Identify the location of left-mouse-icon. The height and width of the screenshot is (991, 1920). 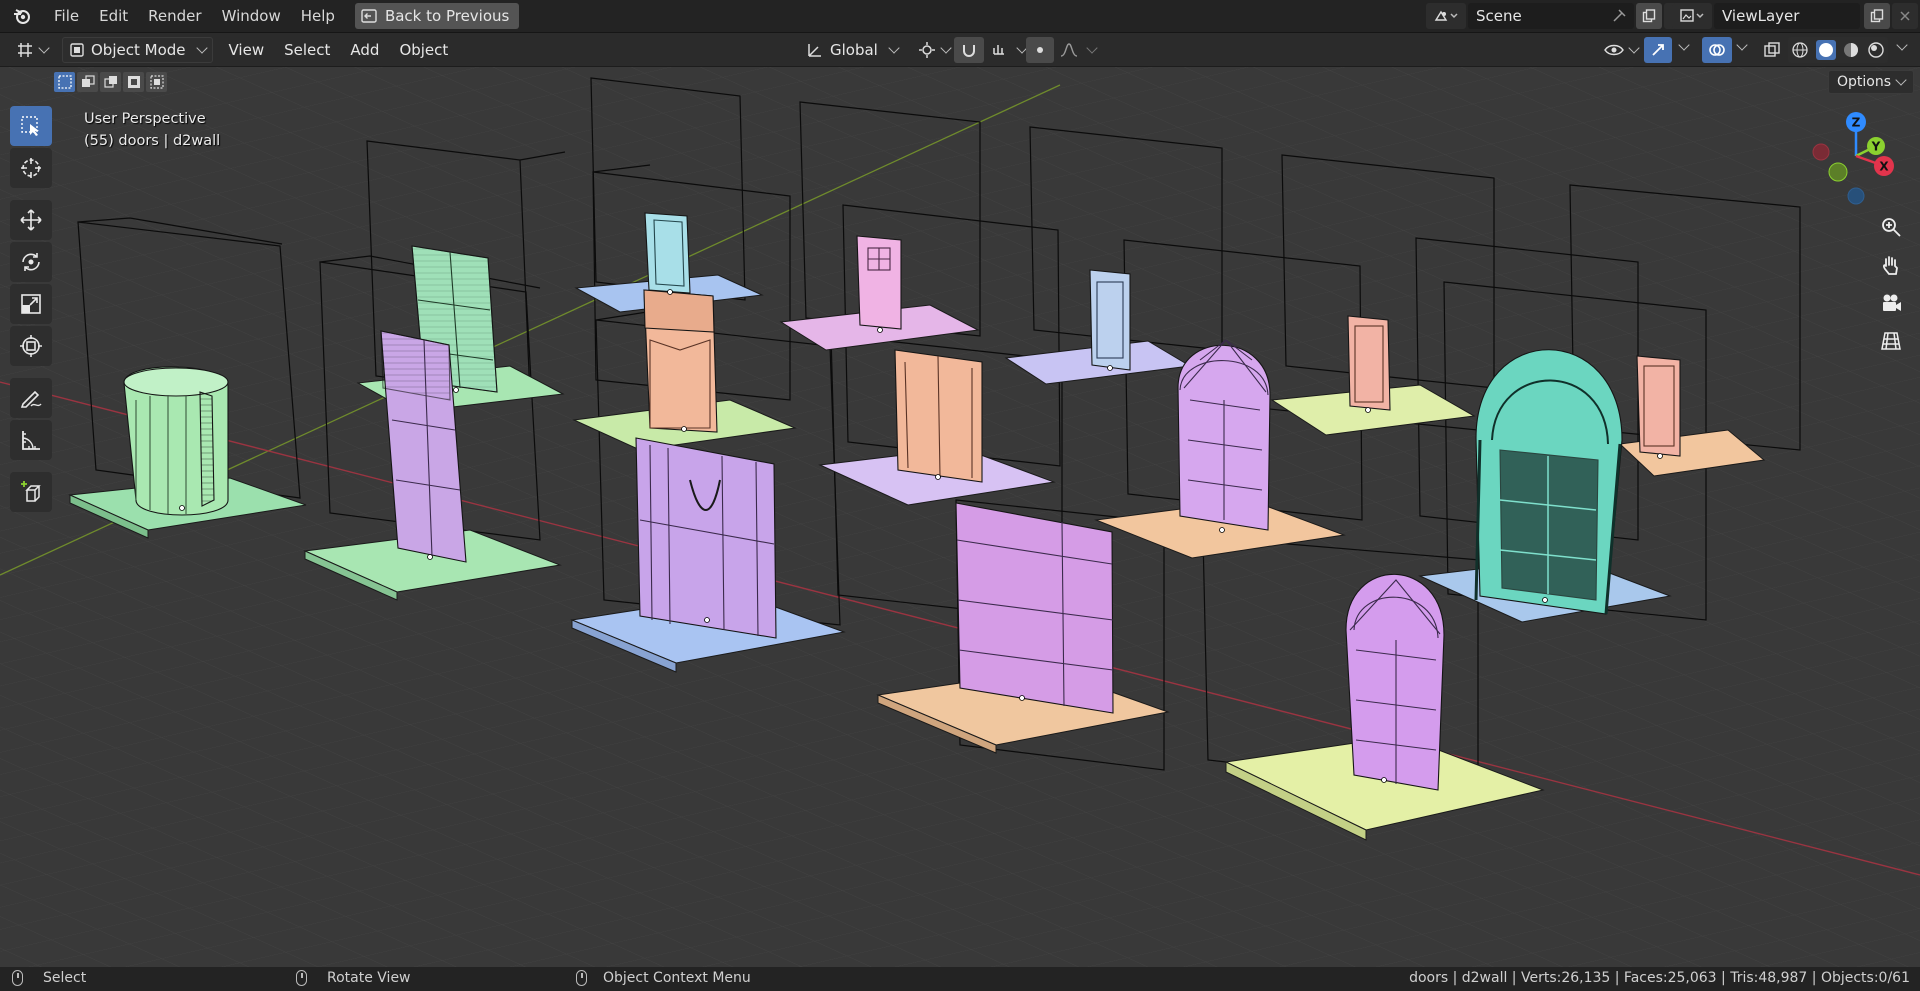
(17, 978).